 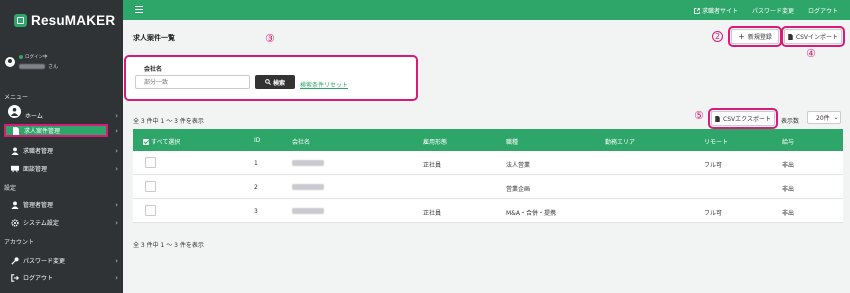 What do you see at coordinates (278, 83) in the screenshot?
I see `search-button-label: 検索` at bounding box center [278, 83].